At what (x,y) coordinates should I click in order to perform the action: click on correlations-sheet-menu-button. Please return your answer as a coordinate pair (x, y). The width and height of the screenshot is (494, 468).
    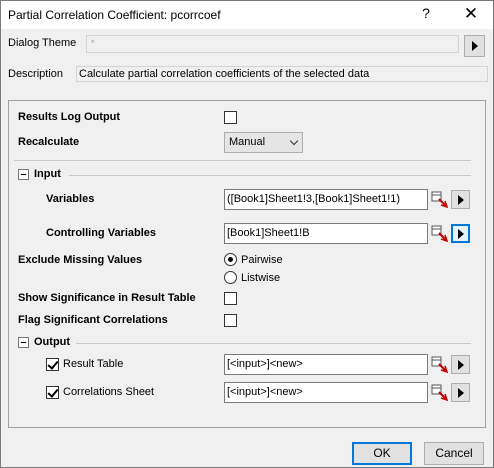
    Looking at the image, I should click on (460, 392).